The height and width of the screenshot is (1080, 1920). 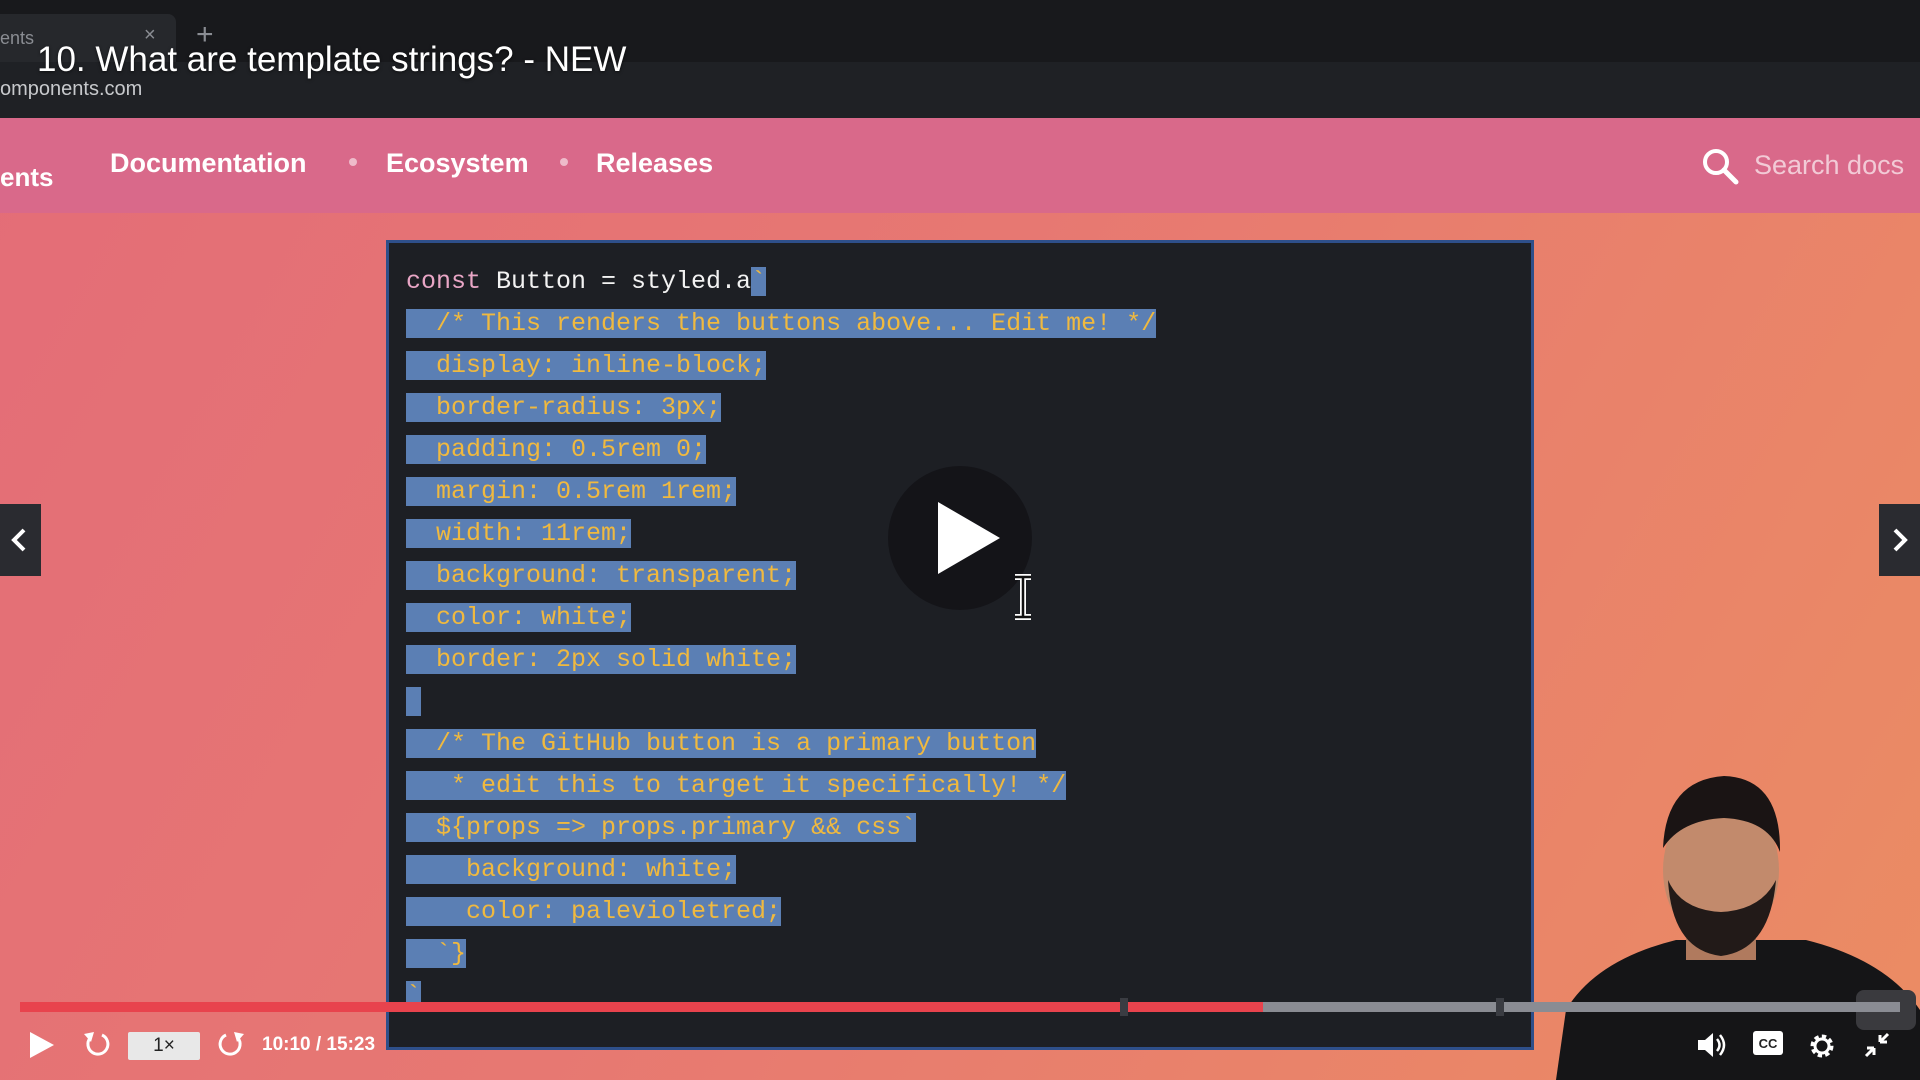 What do you see at coordinates (1822, 1046) in the screenshot?
I see `gear-icon` at bounding box center [1822, 1046].